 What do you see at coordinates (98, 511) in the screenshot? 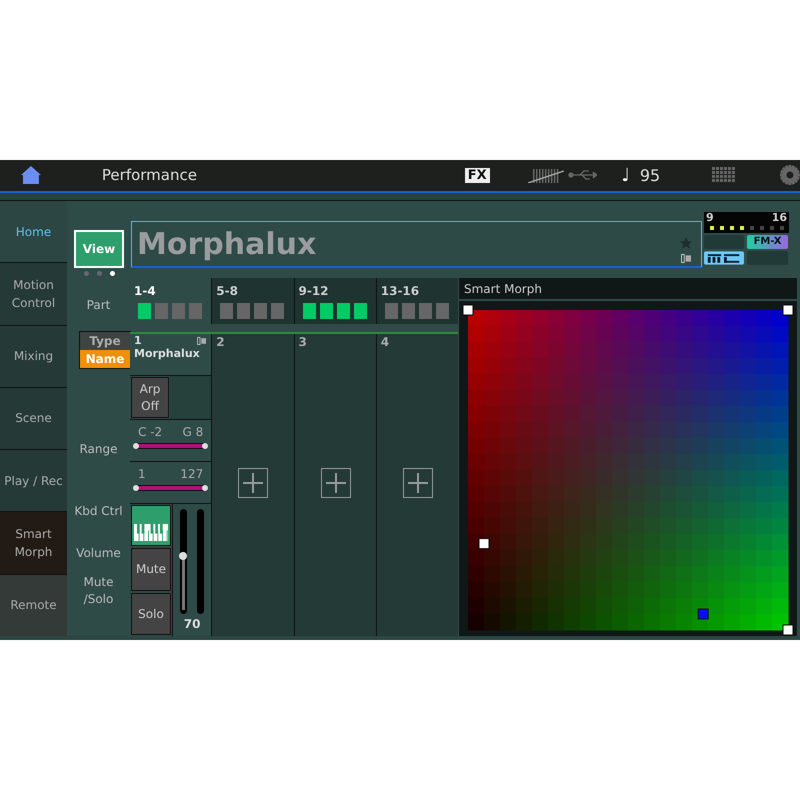
I see `row-label: Kbd Ctrl` at bounding box center [98, 511].